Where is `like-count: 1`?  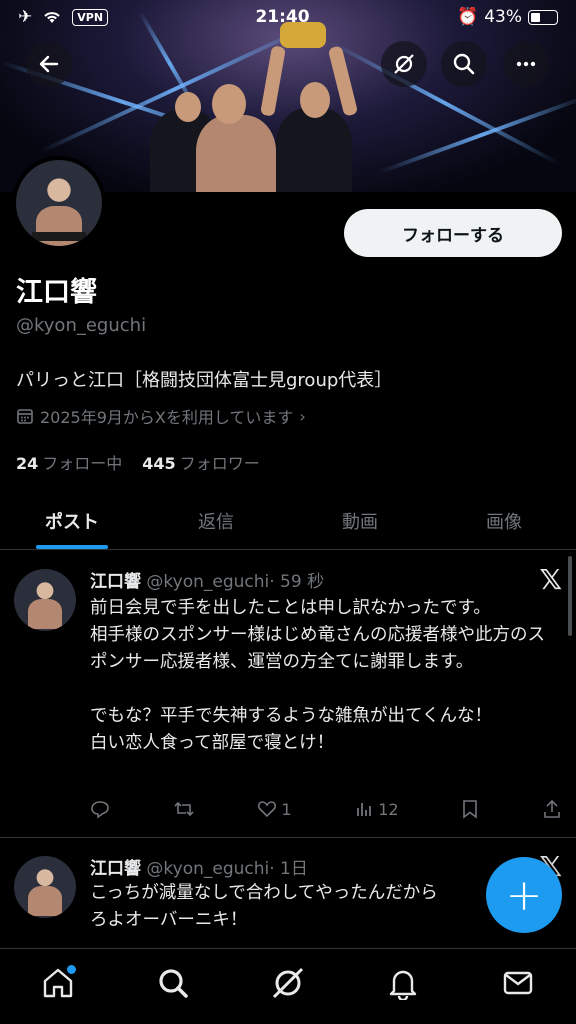
like-count: 1 is located at coordinates (286, 809).